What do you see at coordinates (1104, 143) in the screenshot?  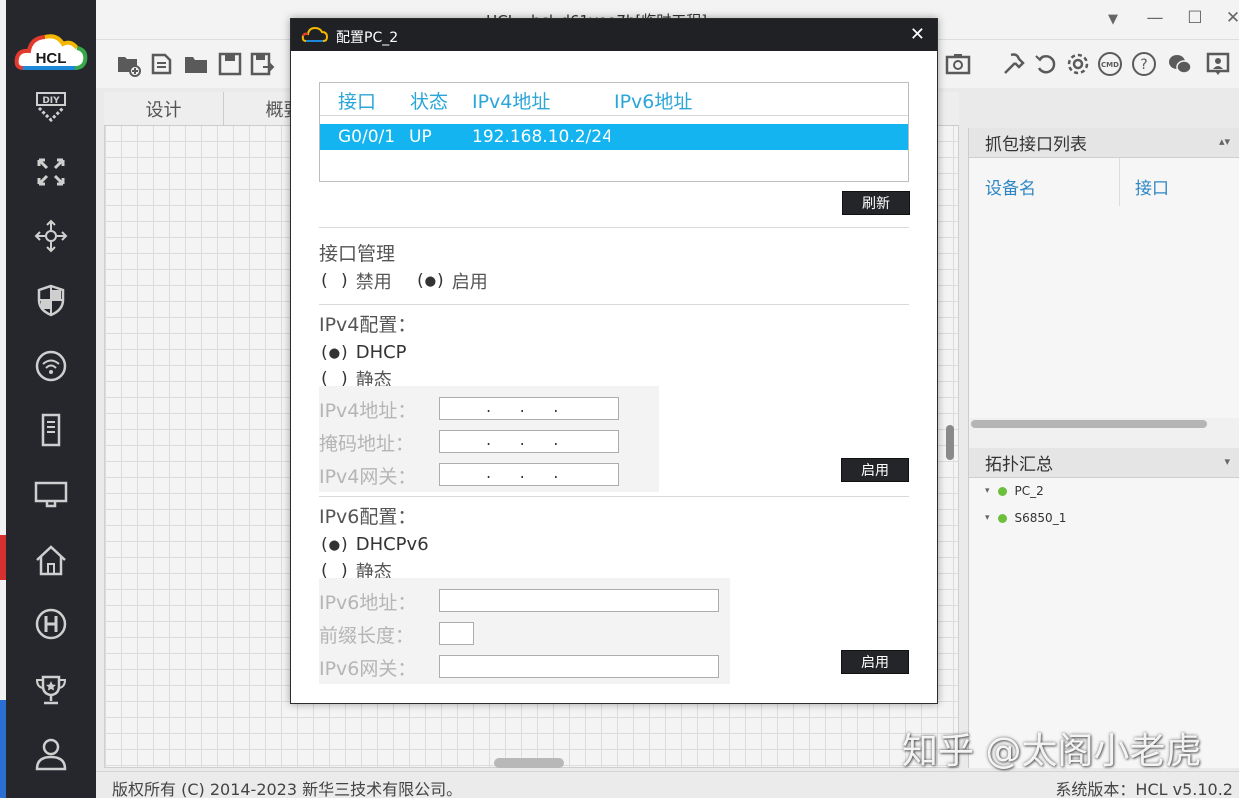 I see `capture-panel-header: 抓包接口列表 ▴▾` at bounding box center [1104, 143].